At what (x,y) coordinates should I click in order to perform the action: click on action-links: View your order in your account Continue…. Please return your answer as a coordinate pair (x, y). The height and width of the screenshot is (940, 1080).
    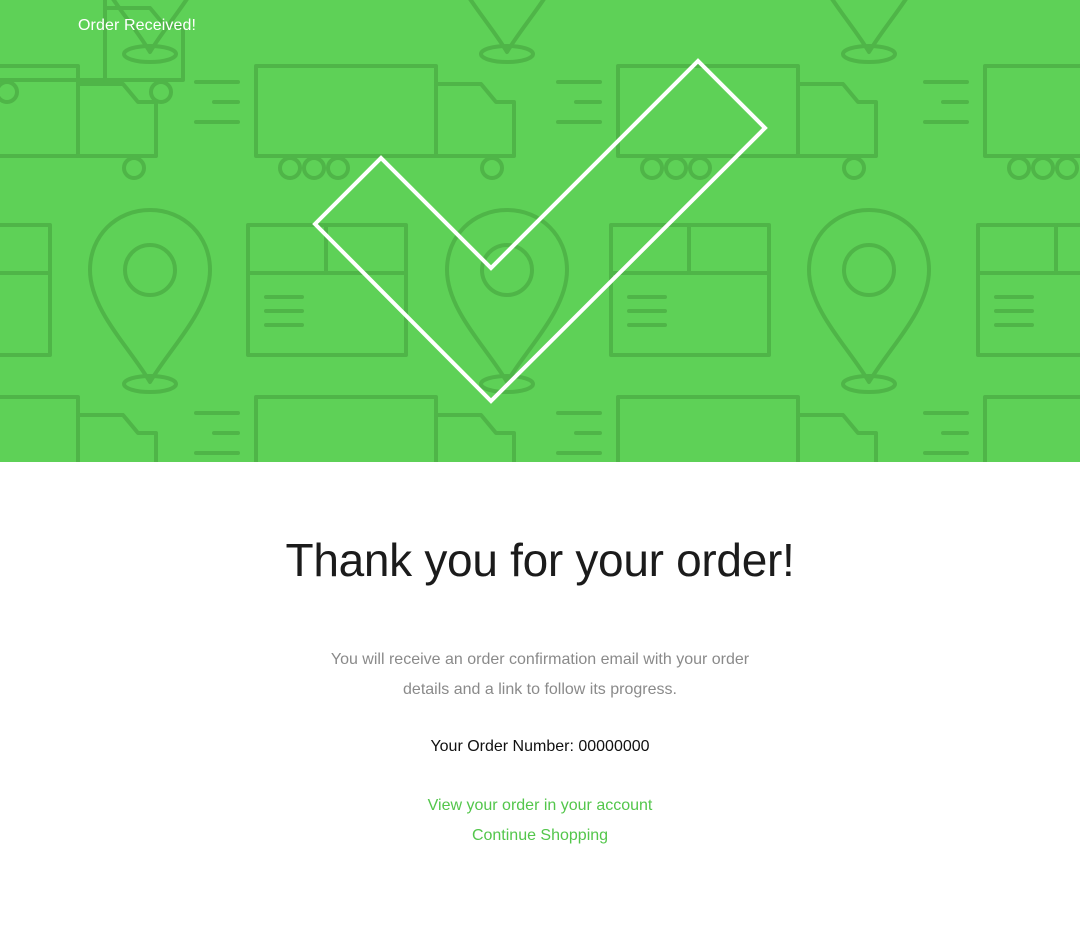
    Looking at the image, I should click on (540, 821).